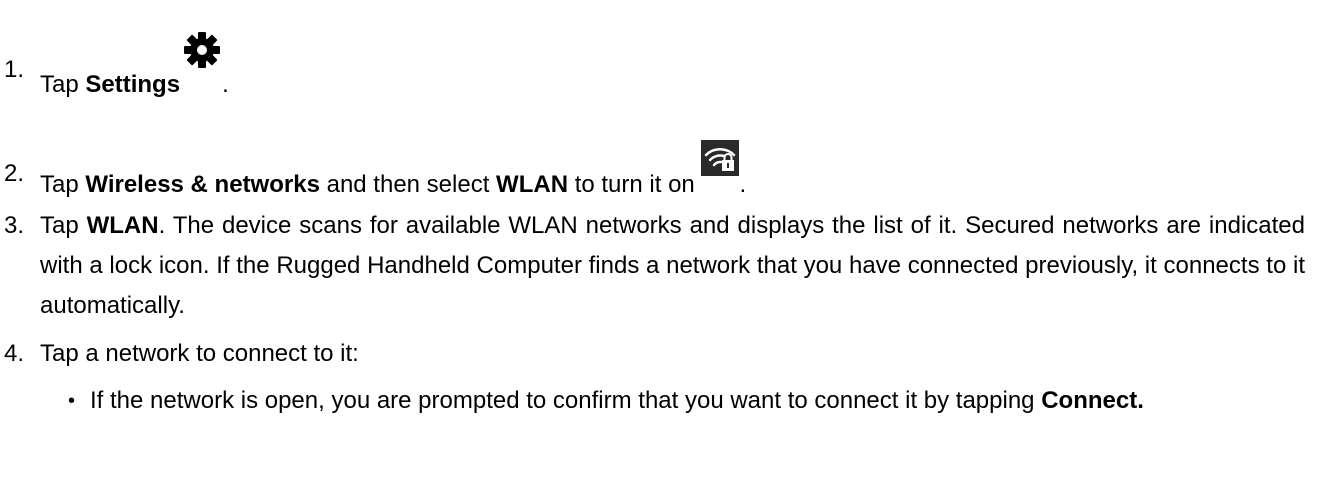 The image size is (1317, 493). I want to click on step-number: 1., so click(14, 69).